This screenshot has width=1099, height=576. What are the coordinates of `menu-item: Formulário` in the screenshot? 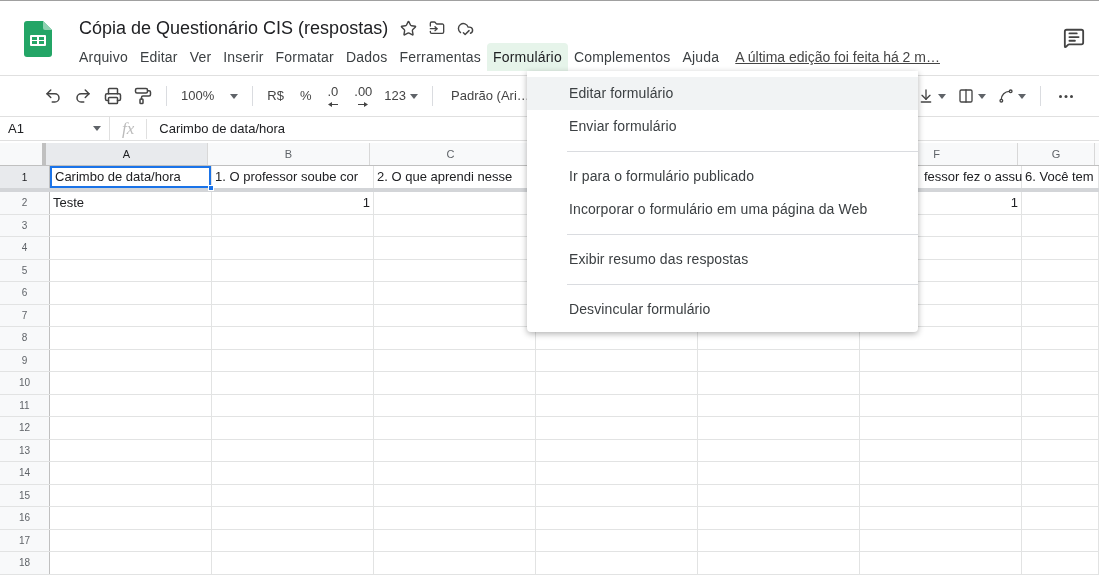 It's located at (527, 57).